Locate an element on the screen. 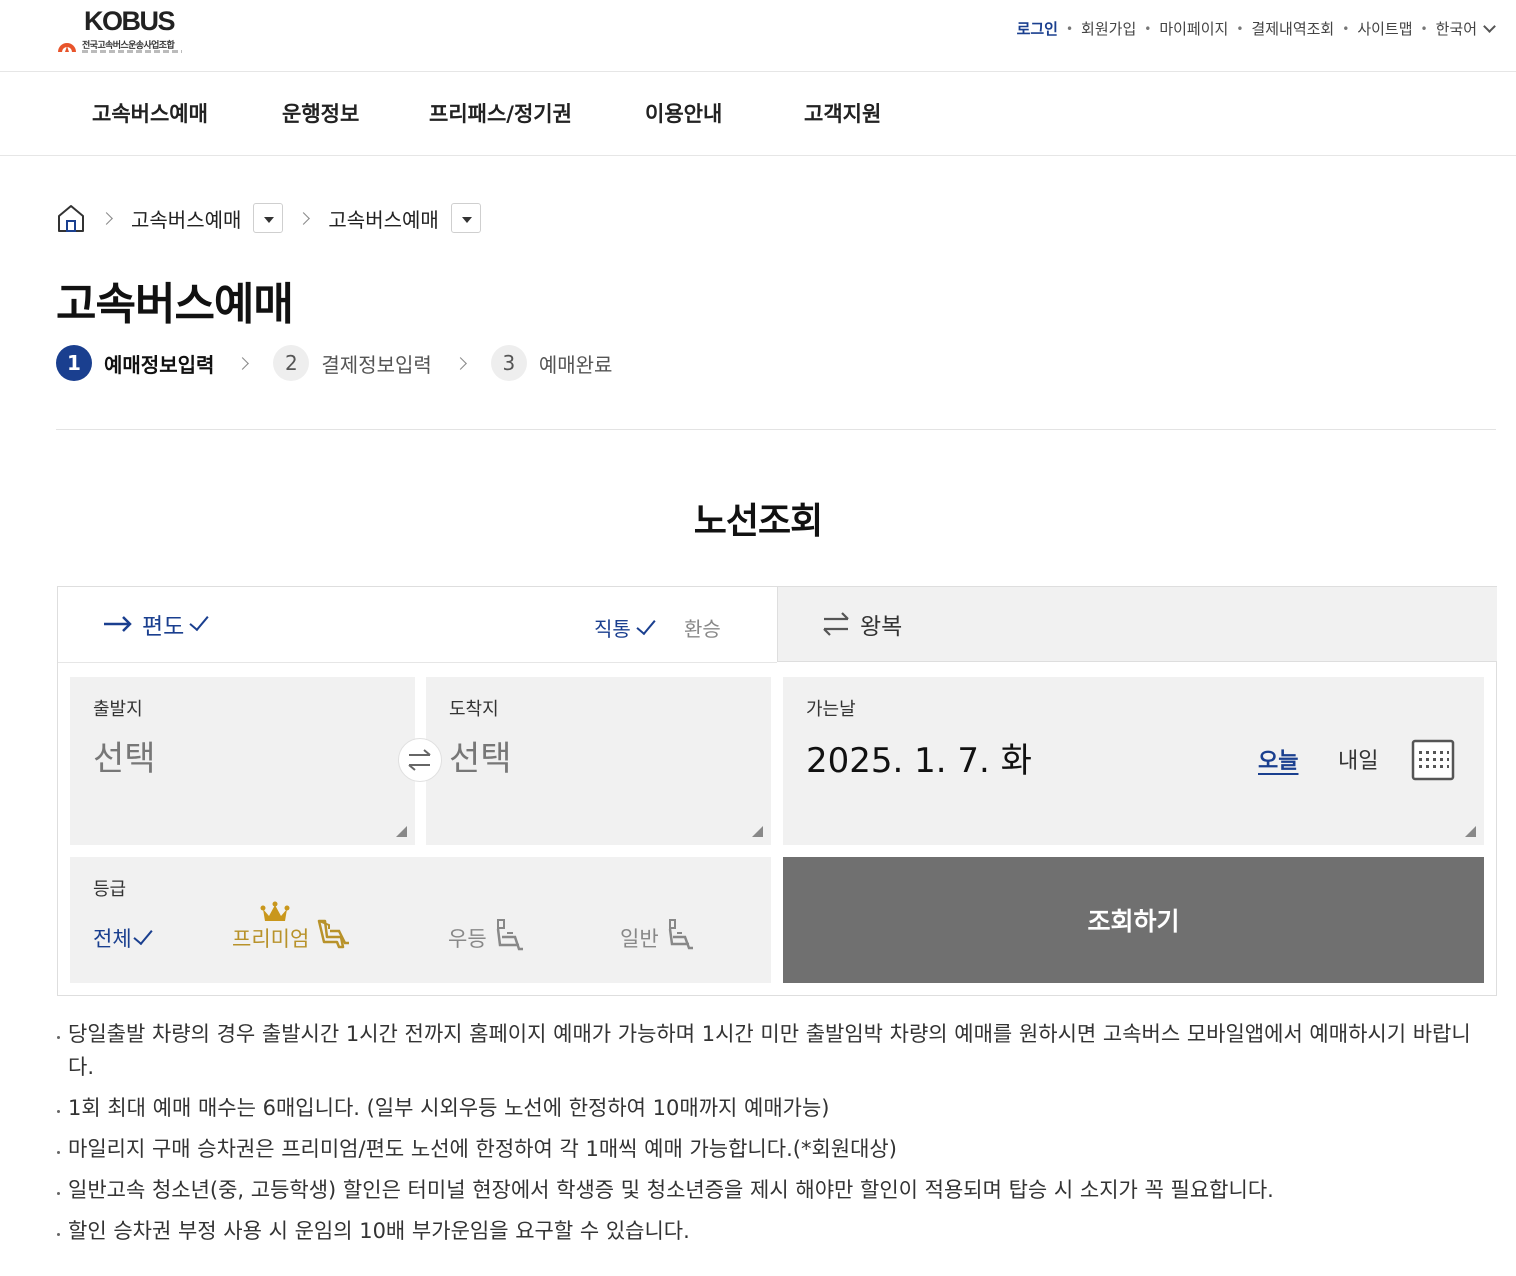 Image resolution: width=1516 pixels, height=1276 pixels. transfer-option: 환승 is located at coordinates (702, 627).